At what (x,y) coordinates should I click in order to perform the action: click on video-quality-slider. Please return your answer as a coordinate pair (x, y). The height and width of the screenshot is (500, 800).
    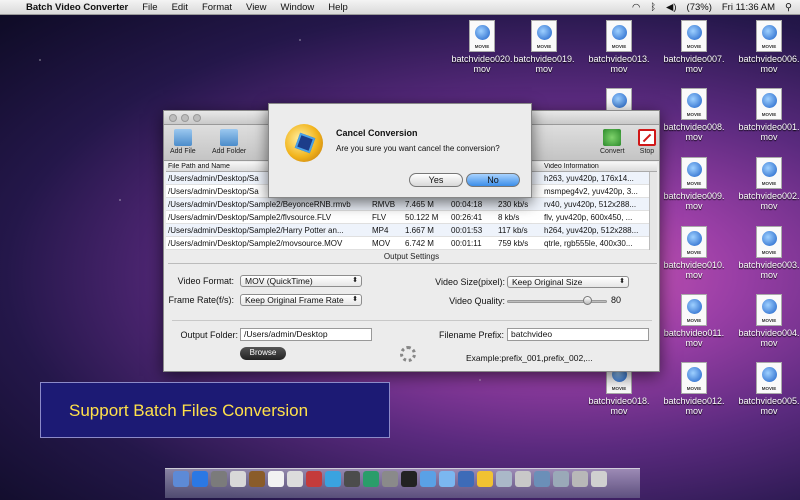
    Looking at the image, I should click on (557, 301).